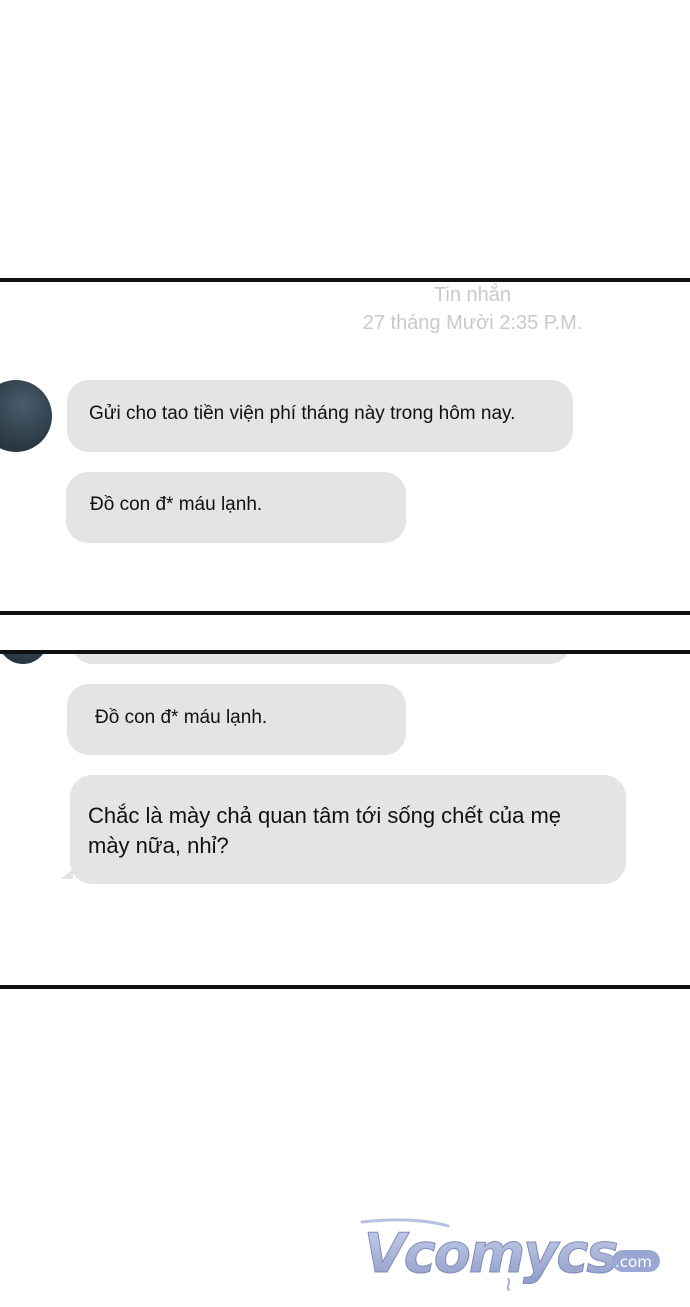 This screenshot has height=1307, width=690. I want to click on contact-avatar, so click(26, 416).